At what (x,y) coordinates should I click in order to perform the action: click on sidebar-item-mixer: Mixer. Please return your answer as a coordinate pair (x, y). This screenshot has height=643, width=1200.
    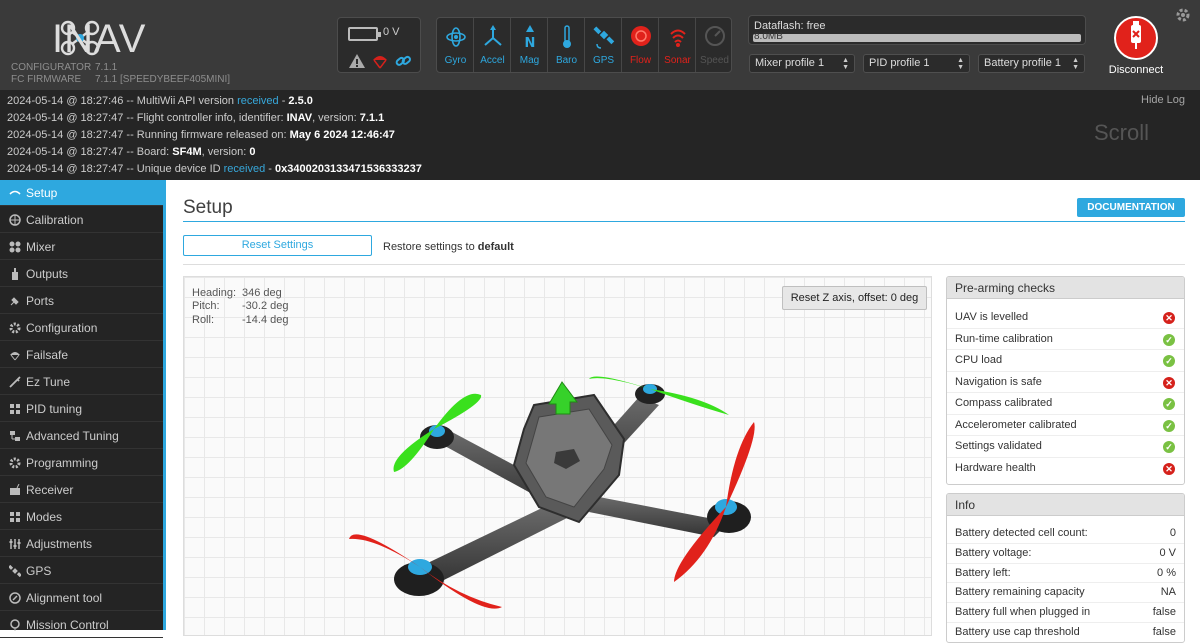
    Looking at the image, I should click on (81, 247).